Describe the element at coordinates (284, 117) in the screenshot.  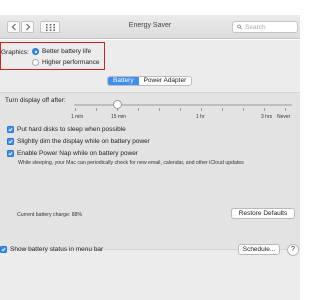
I see `tick-label-never: Never` at that location.